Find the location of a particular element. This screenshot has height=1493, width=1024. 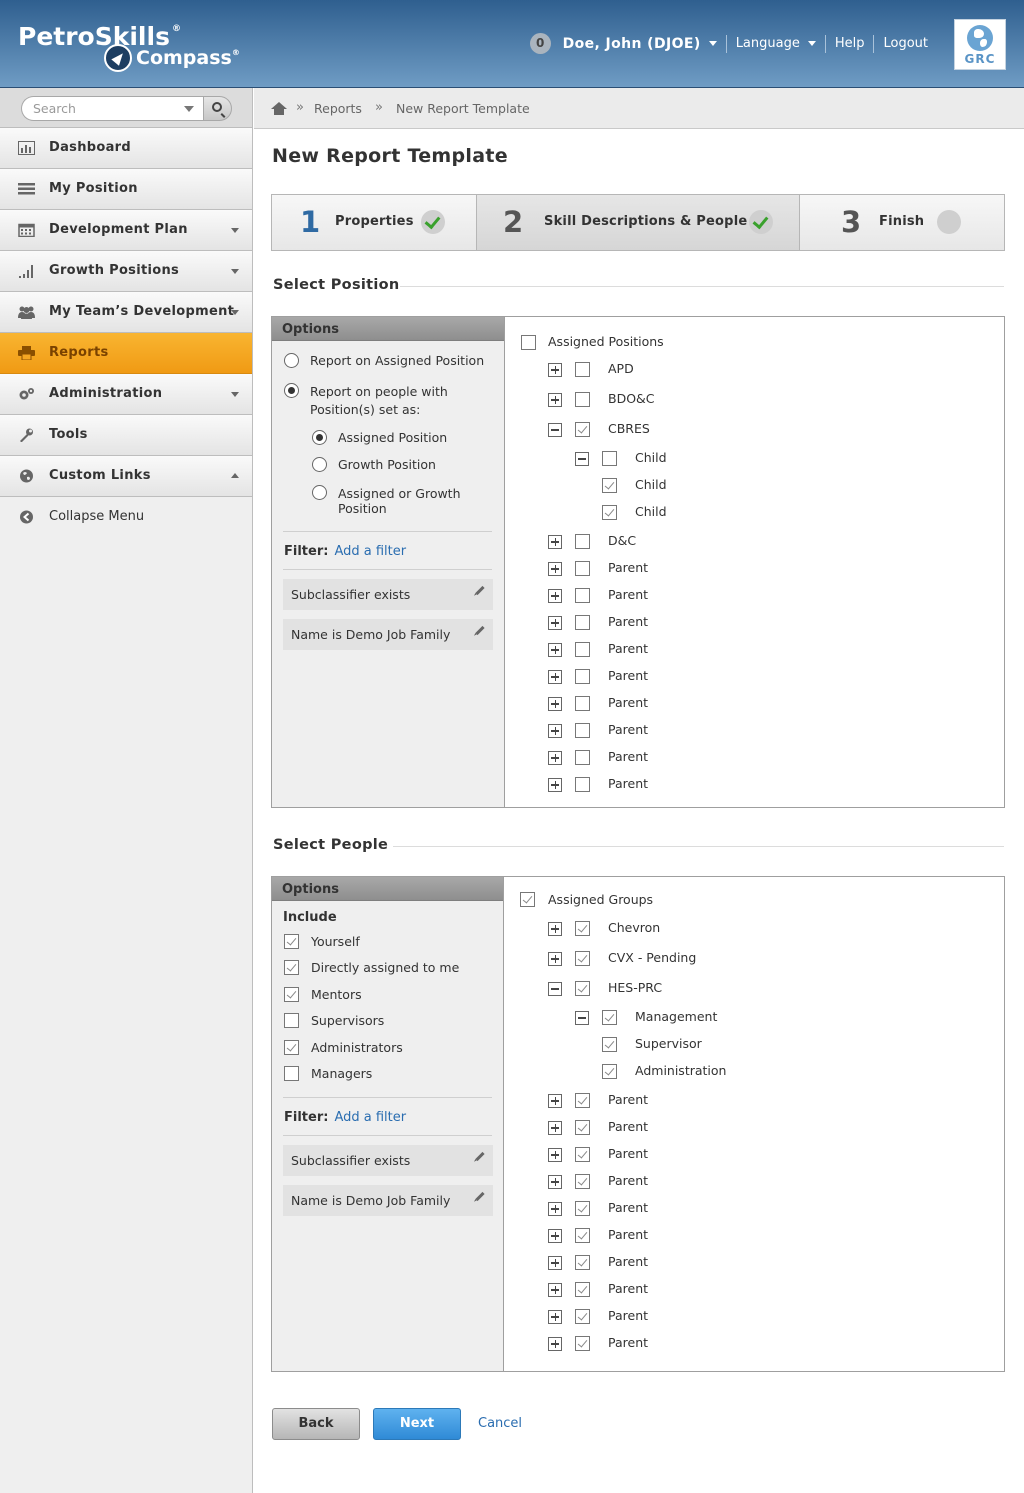

sidebar-item-administration: Administration is located at coordinates (126, 394).